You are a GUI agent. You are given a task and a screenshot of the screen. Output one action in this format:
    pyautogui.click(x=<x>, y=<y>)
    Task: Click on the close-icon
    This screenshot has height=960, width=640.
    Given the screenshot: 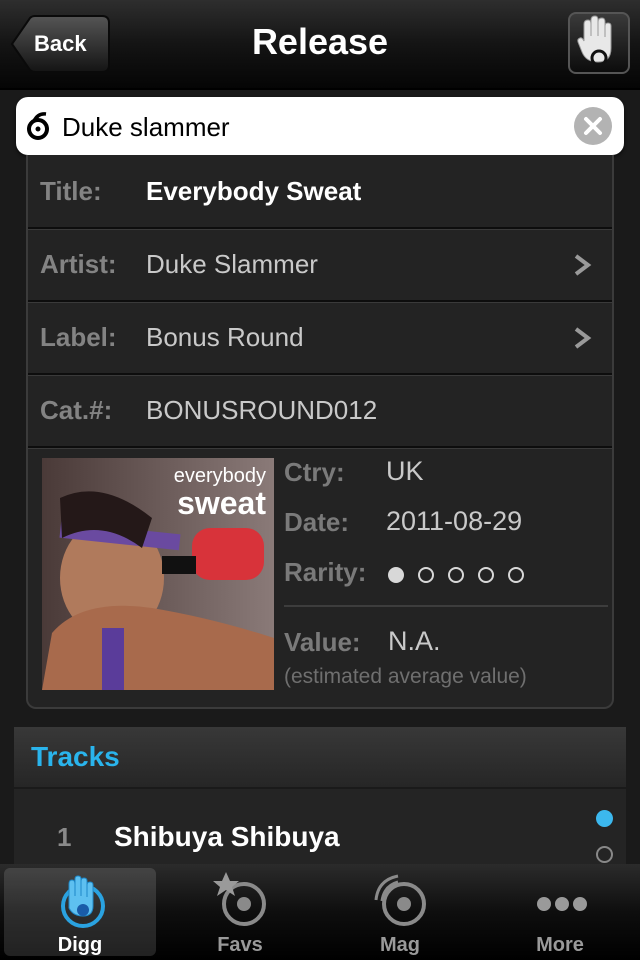 What is the action you would take?
    pyautogui.click(x=593, y=126)
    